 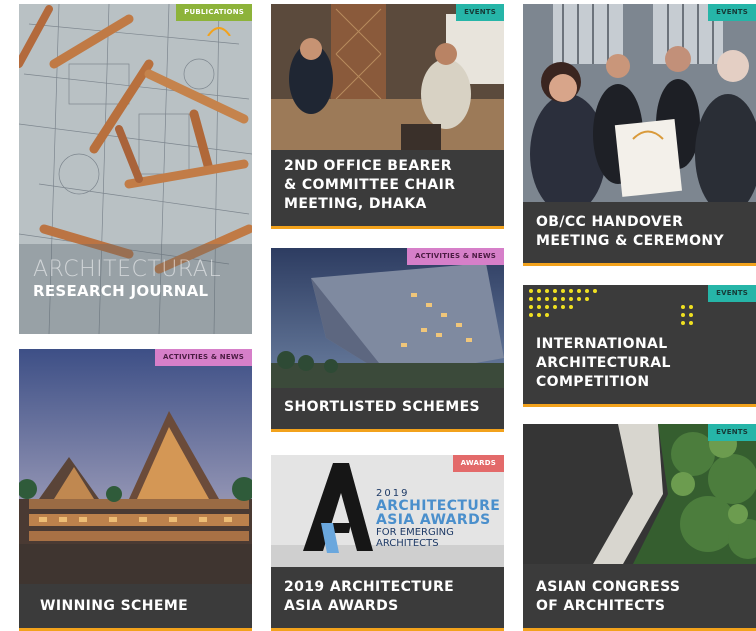 I want to click on handover-ceremony-tag: EVENTS, so click(x=732, y=12).